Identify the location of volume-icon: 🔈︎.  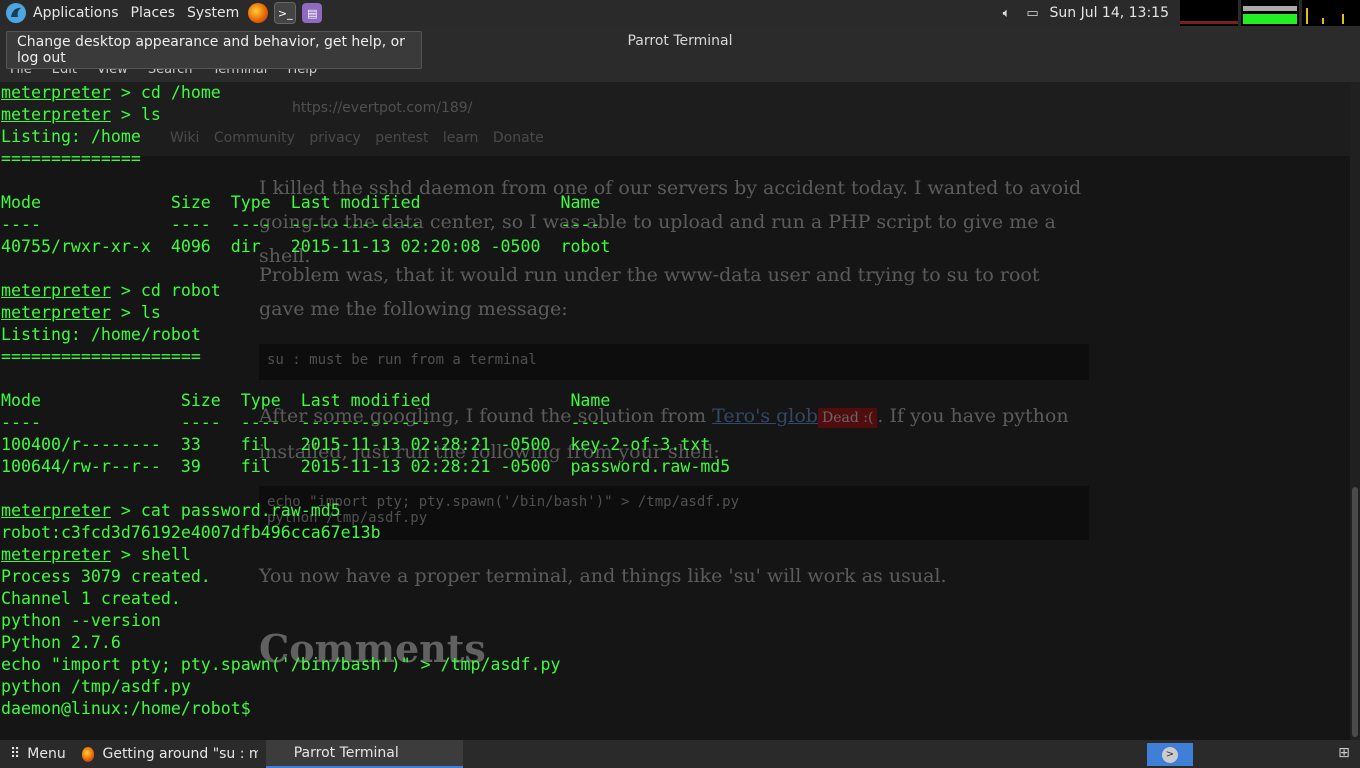
(1007, 13).